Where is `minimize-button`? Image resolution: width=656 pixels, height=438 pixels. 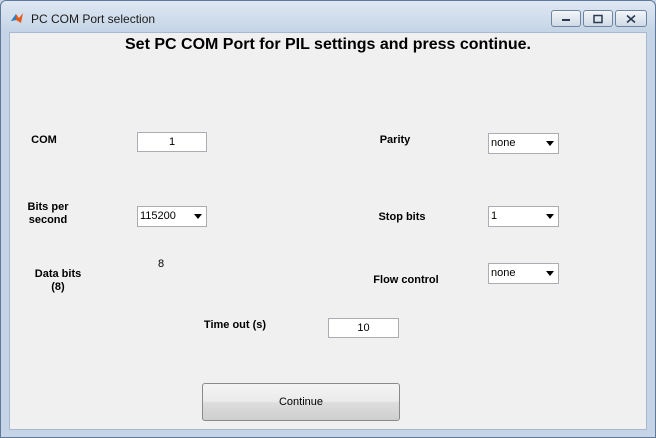
minimize-button is located at coordinates (566, 18).